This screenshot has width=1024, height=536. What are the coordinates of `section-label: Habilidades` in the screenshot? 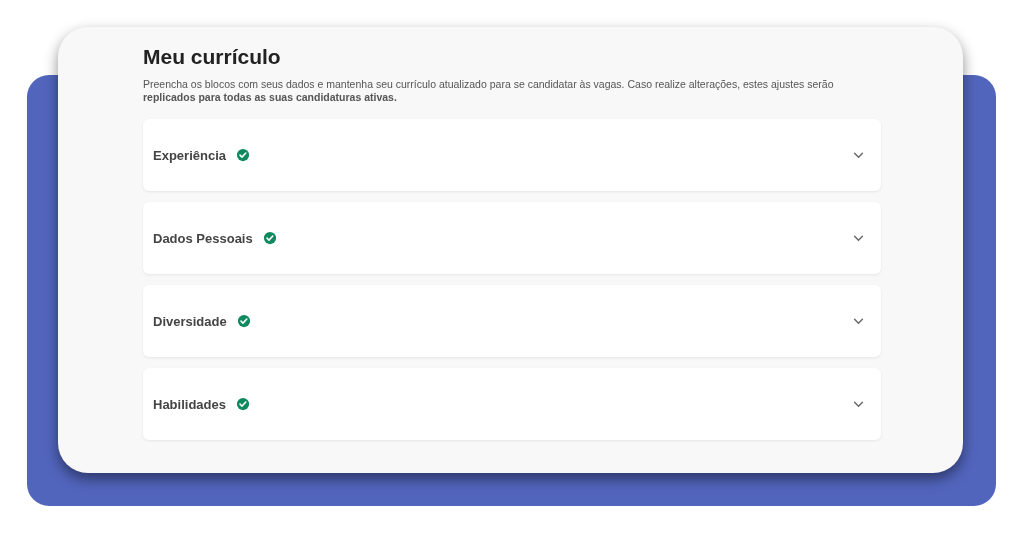 It's located at (189, 404).